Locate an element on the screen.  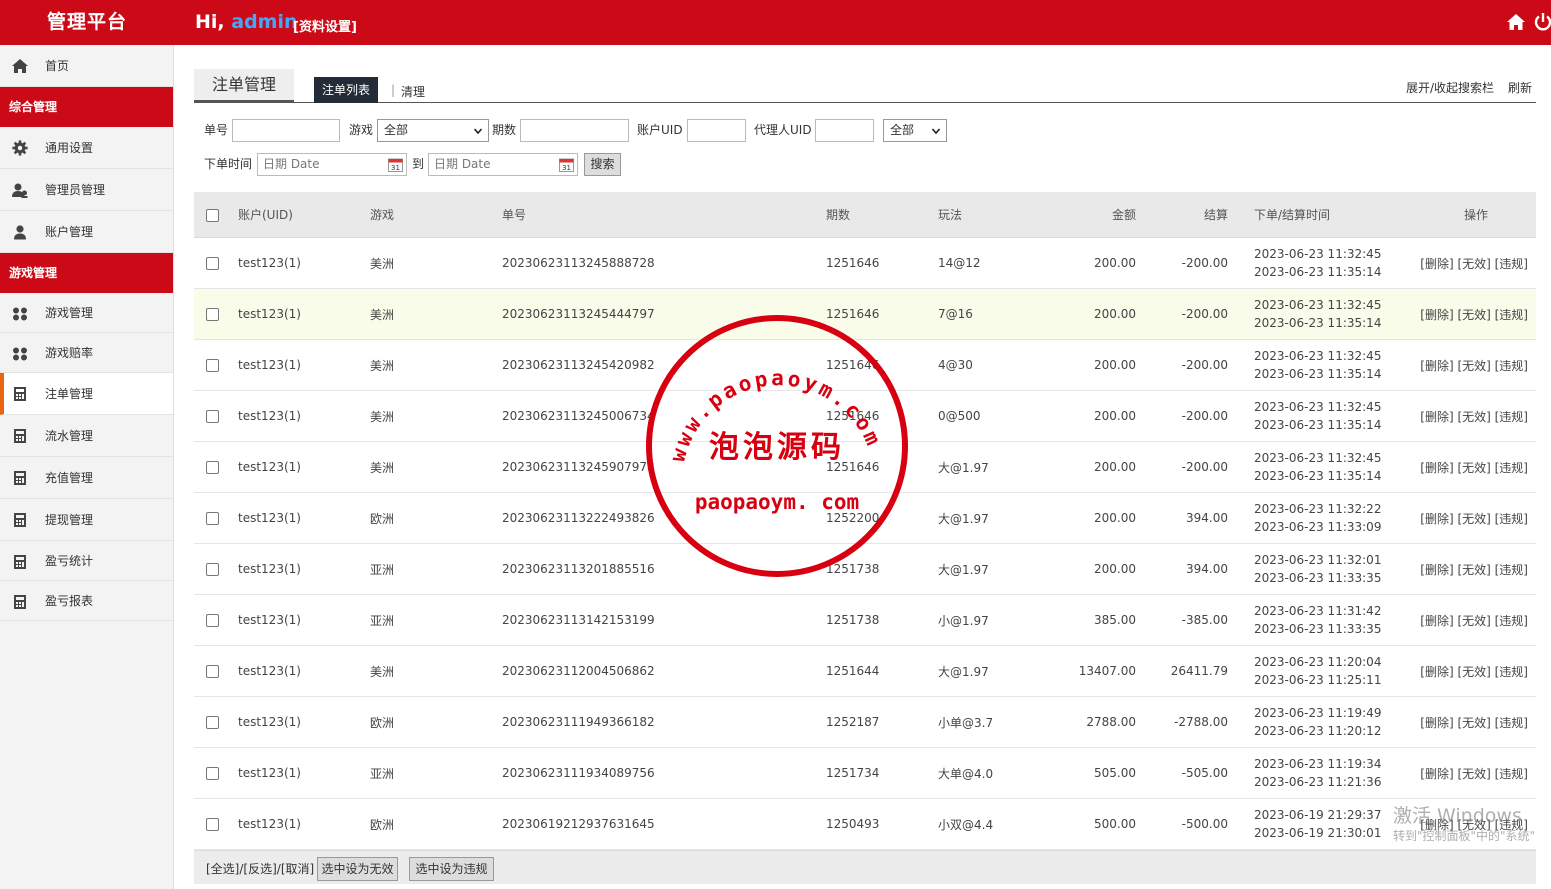
header-amount: 金额 is located at coordinates (1123, 215).